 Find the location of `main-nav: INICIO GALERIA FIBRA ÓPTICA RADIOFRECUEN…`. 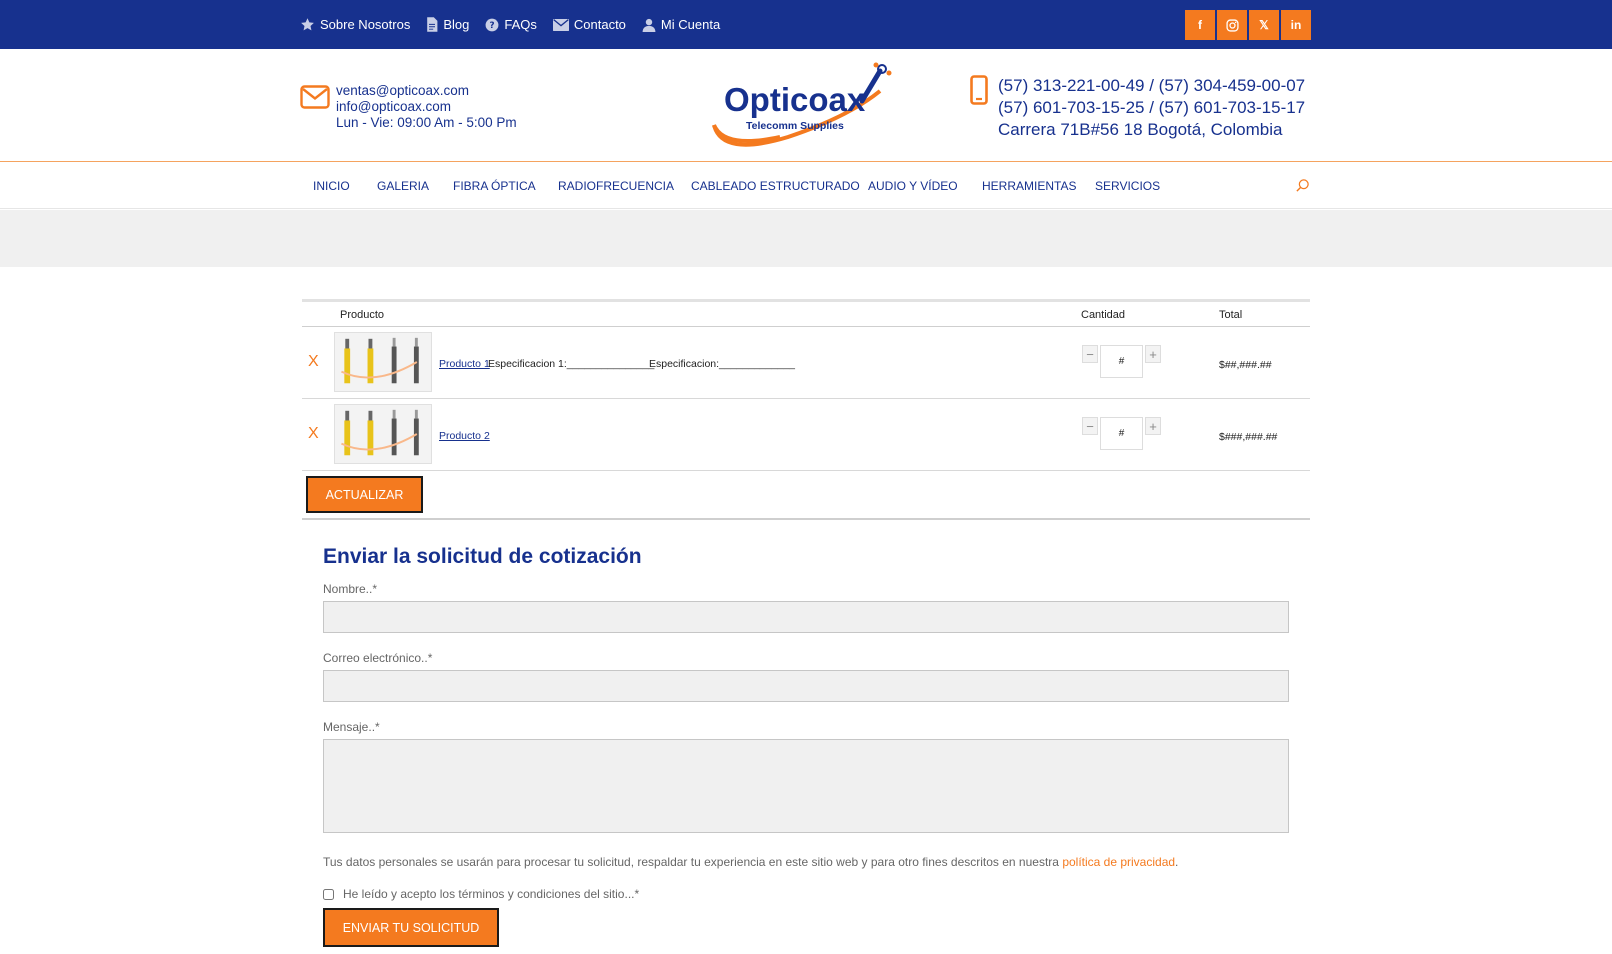

main-nav: INICIO GALERIA FIBRA ÓPTICA RADIOFRECUEN… is located at coordinates (806, 186).